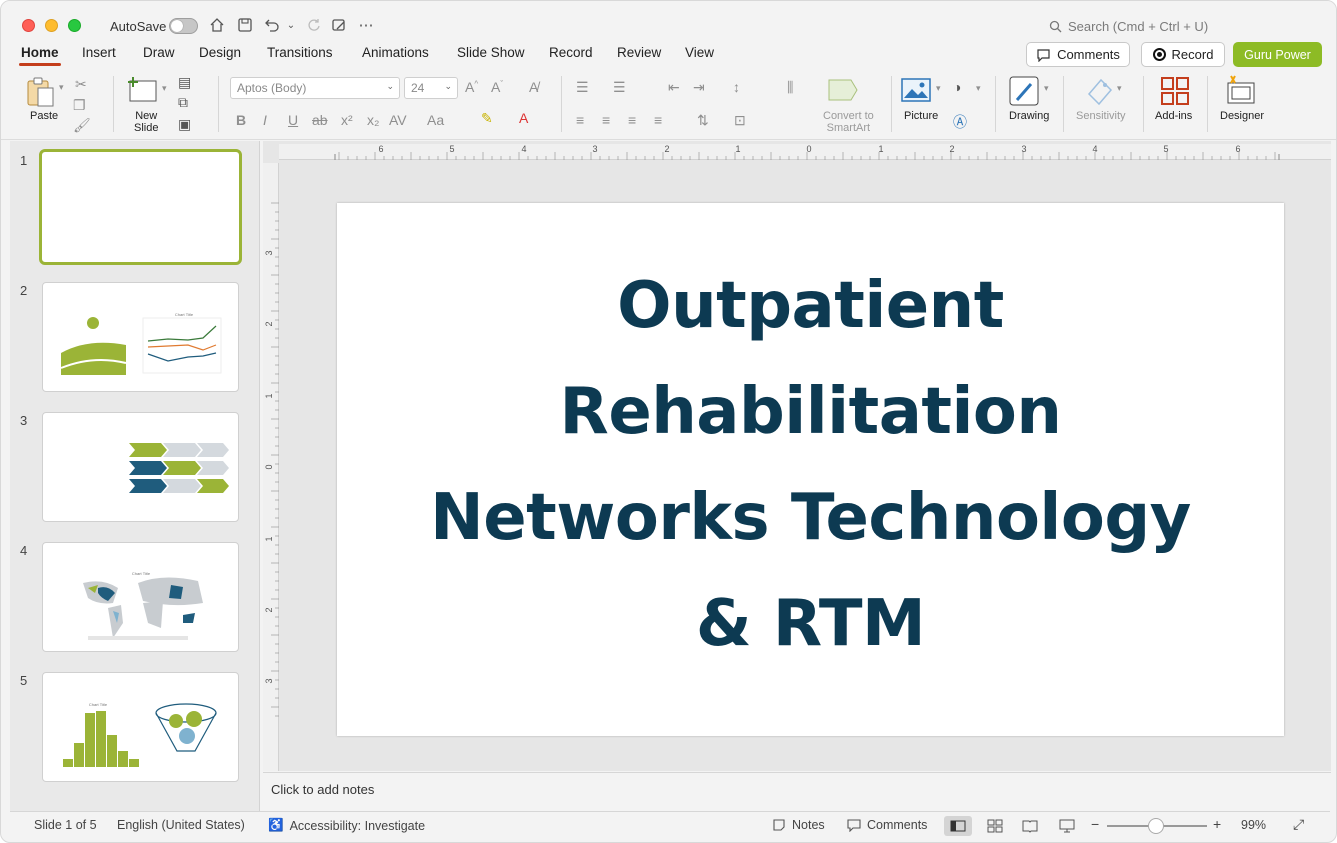  Describe the element at coordinates (1217, 824) in the screenshot. I see `zoom-in-button: +` at that location.